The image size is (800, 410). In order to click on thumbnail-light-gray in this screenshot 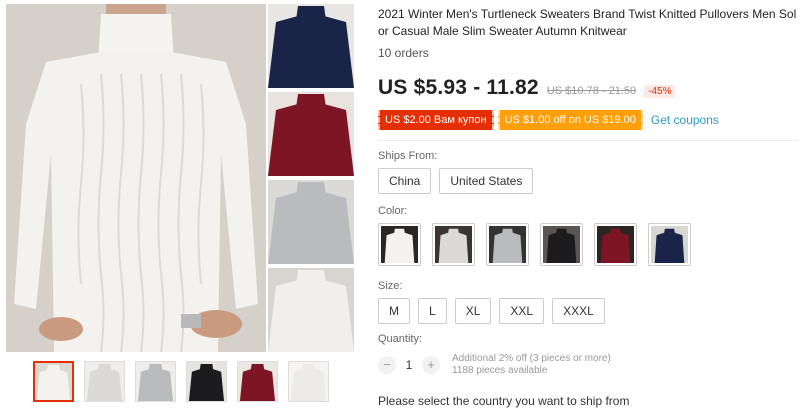, I will do `click(104, 381)`.